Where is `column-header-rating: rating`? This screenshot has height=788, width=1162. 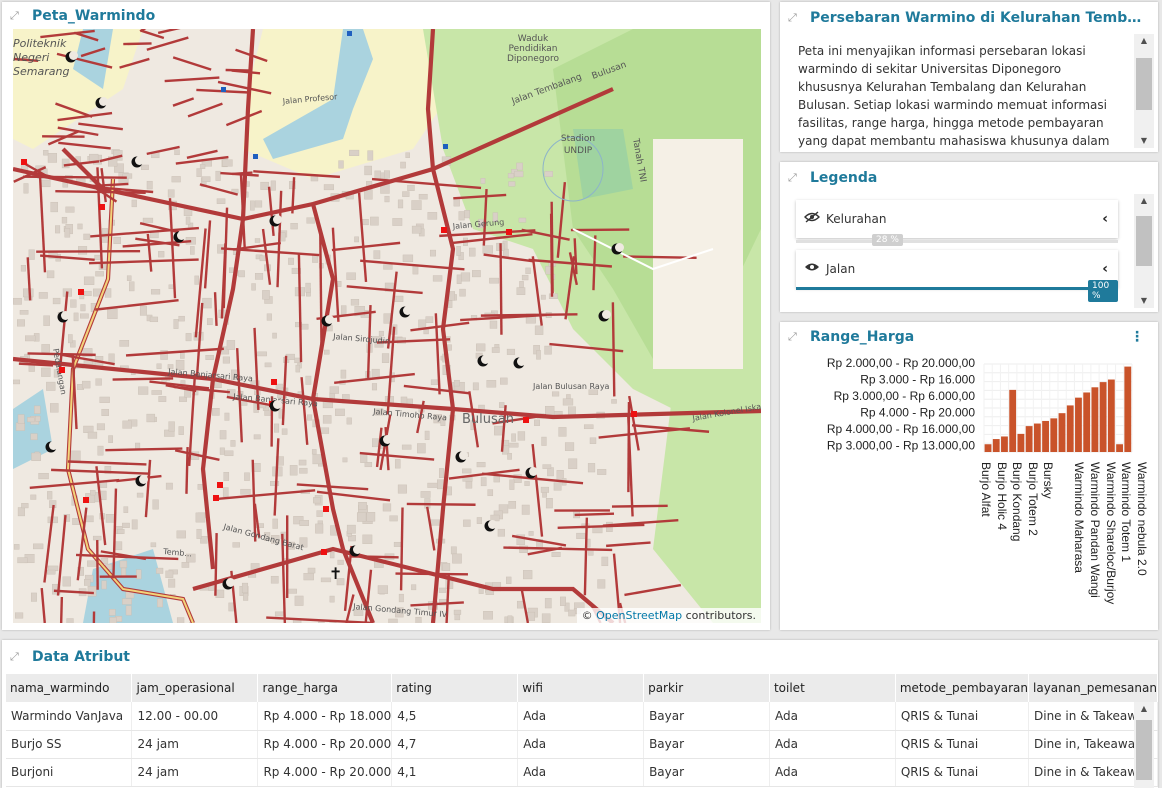 column-header-rating: rating is located at coordinates (455, 688).